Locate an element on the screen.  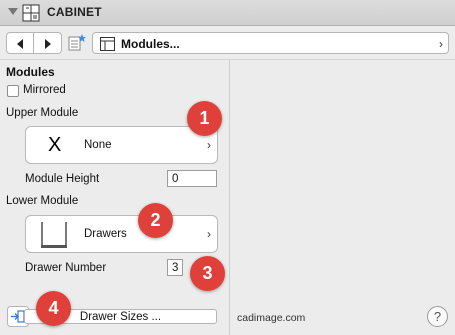
arrow-right-icon is located at coordinates (48, 44).